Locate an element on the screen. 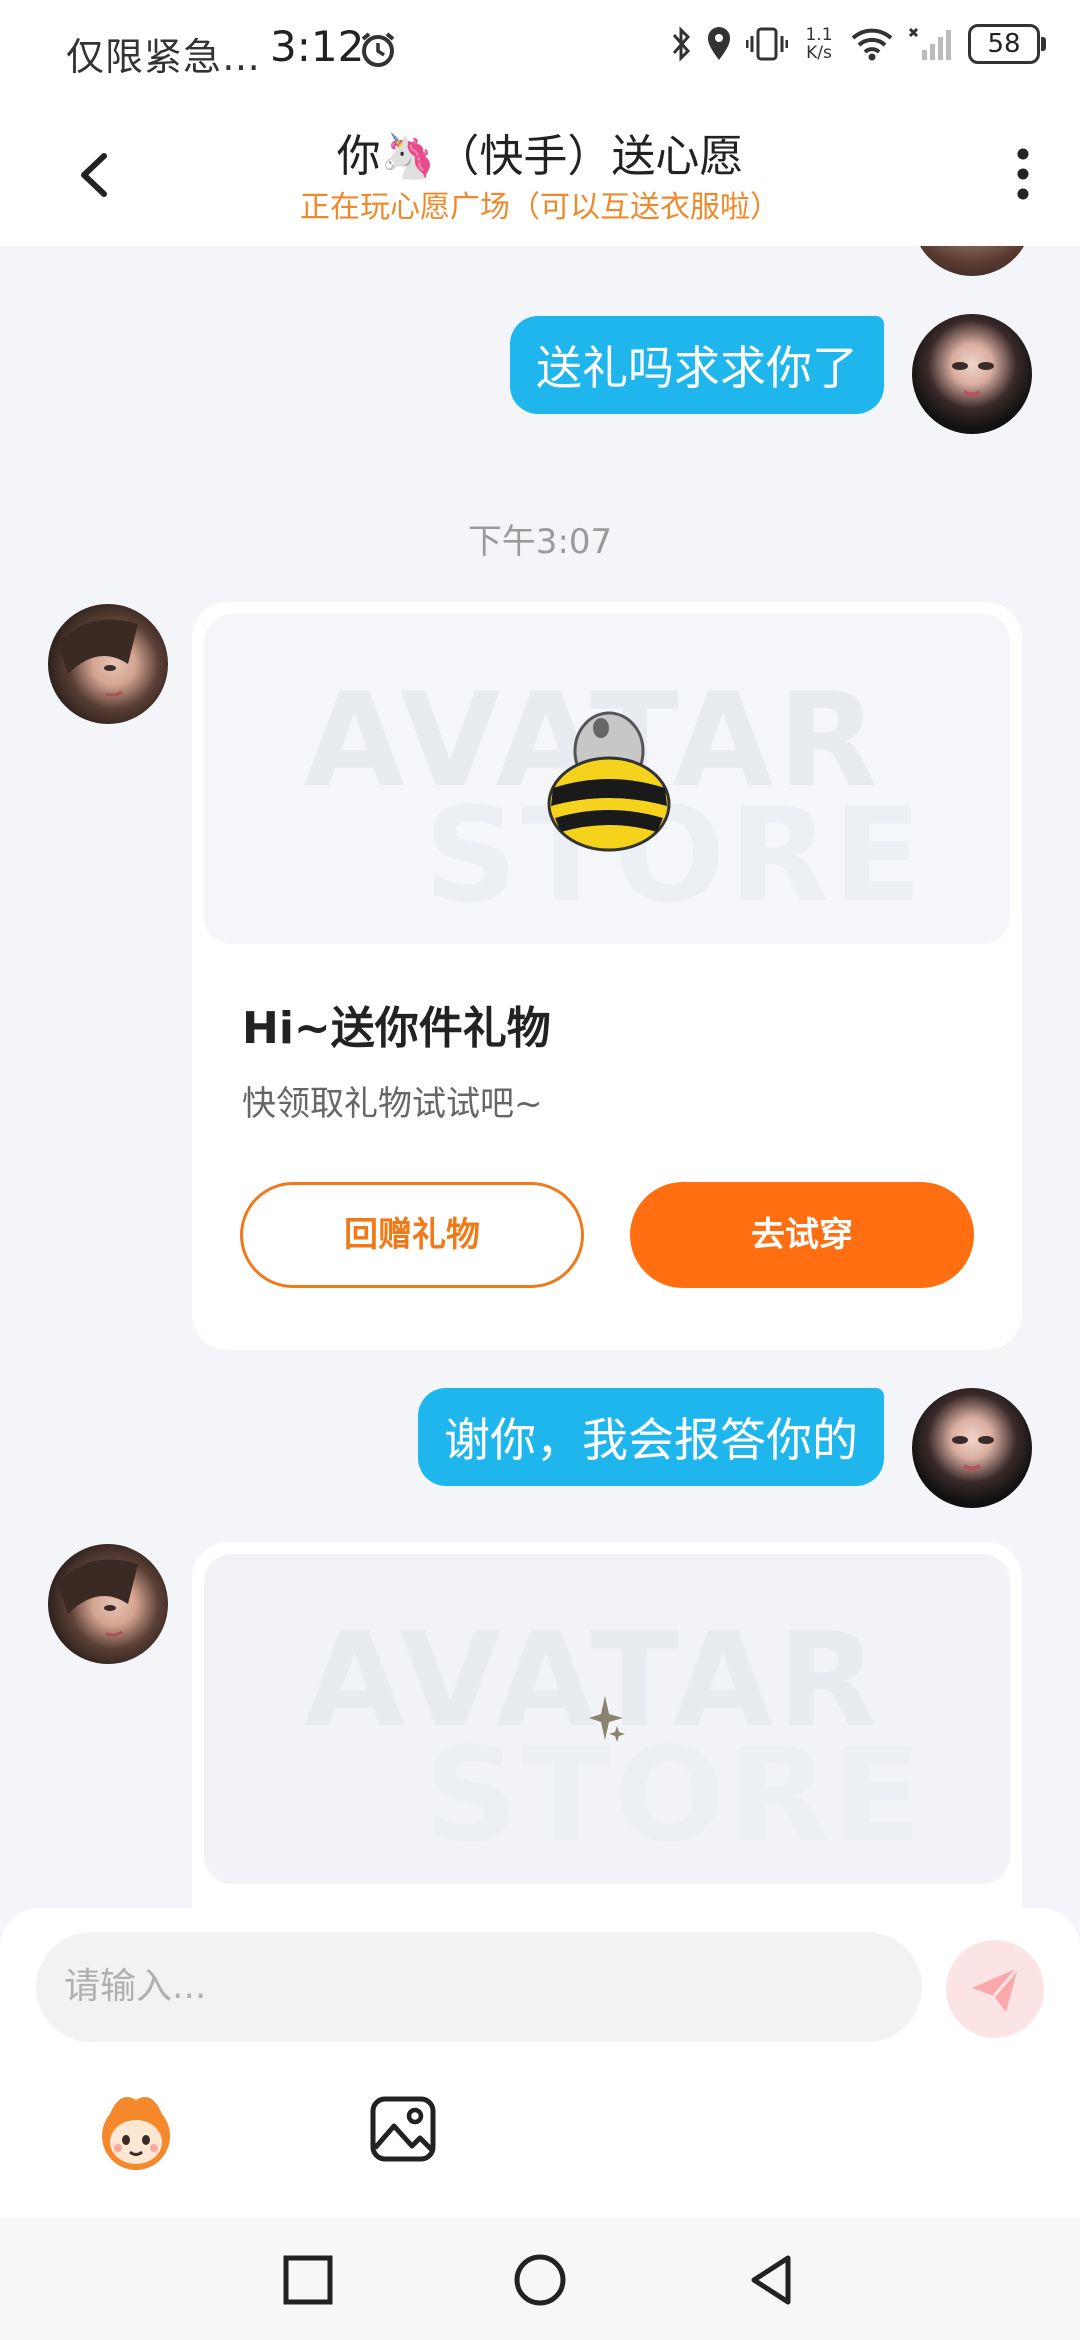 The width and height of the screenshot is (1080, 2340). outgoing-message: 谢你，我会报答你的 is located at coordinates (651, 1437).